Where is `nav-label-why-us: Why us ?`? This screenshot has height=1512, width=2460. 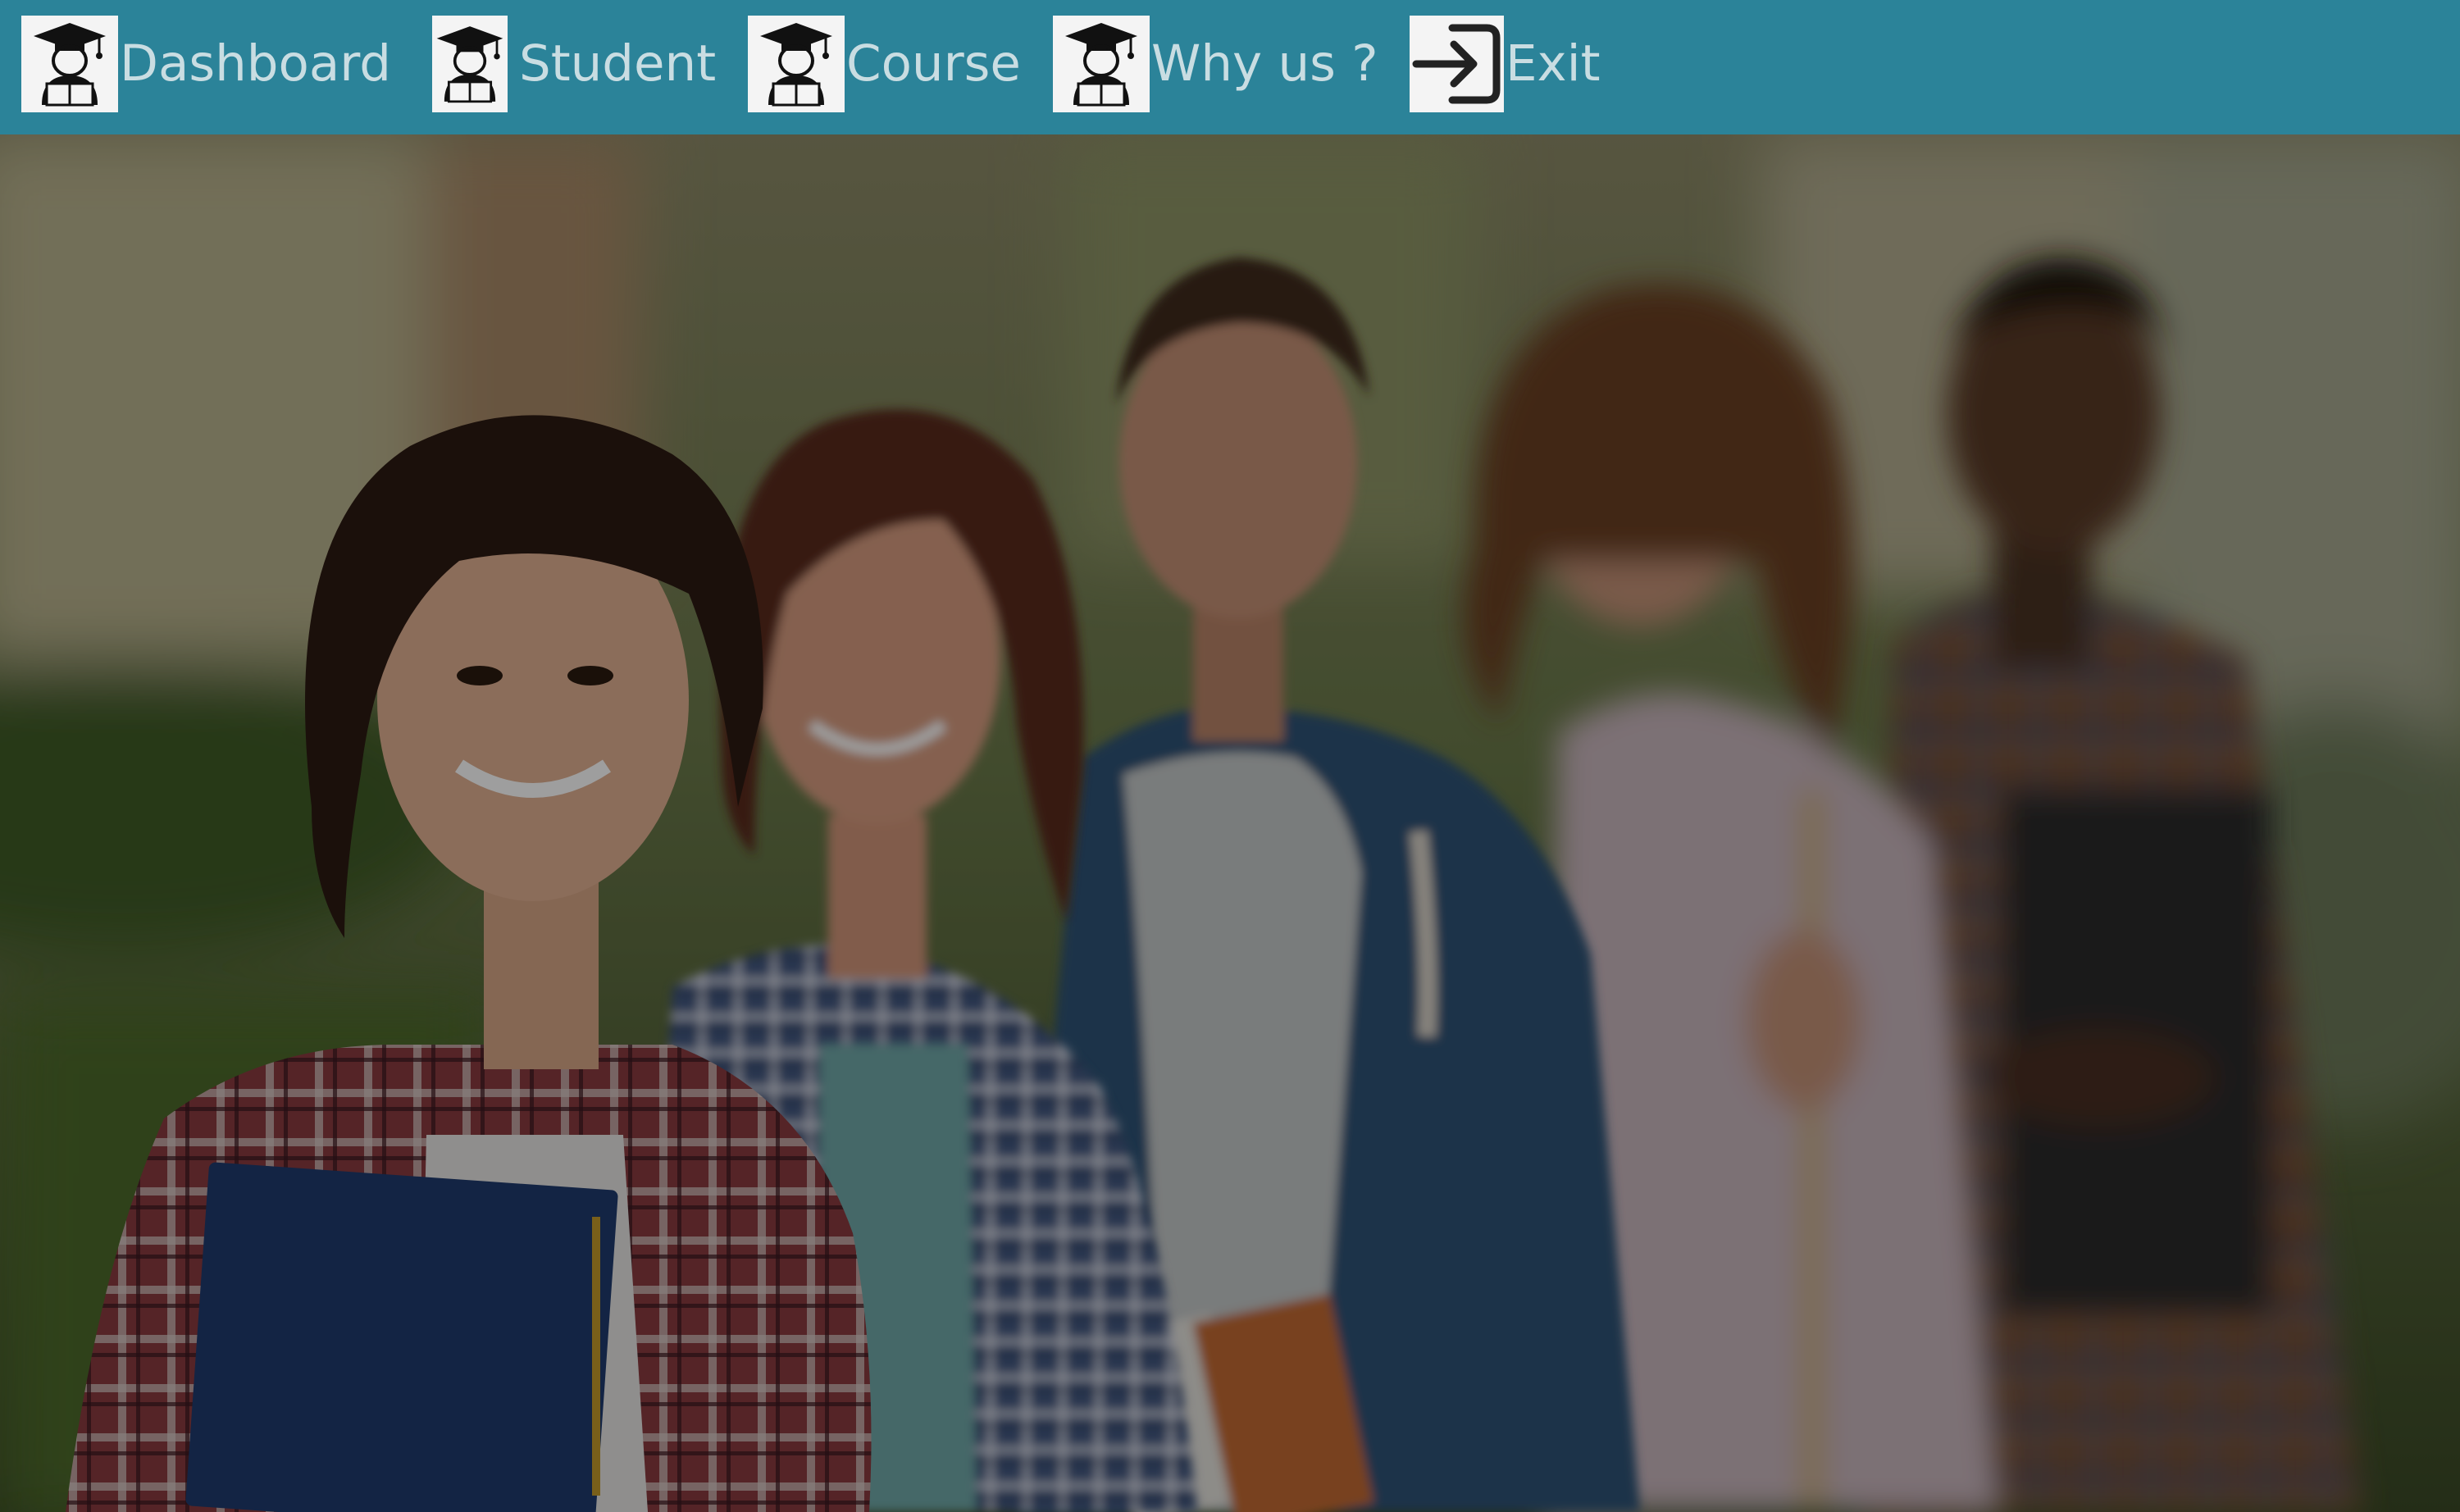 nav-label-why-us: Why us ? is located at coordinates (1264, 63).